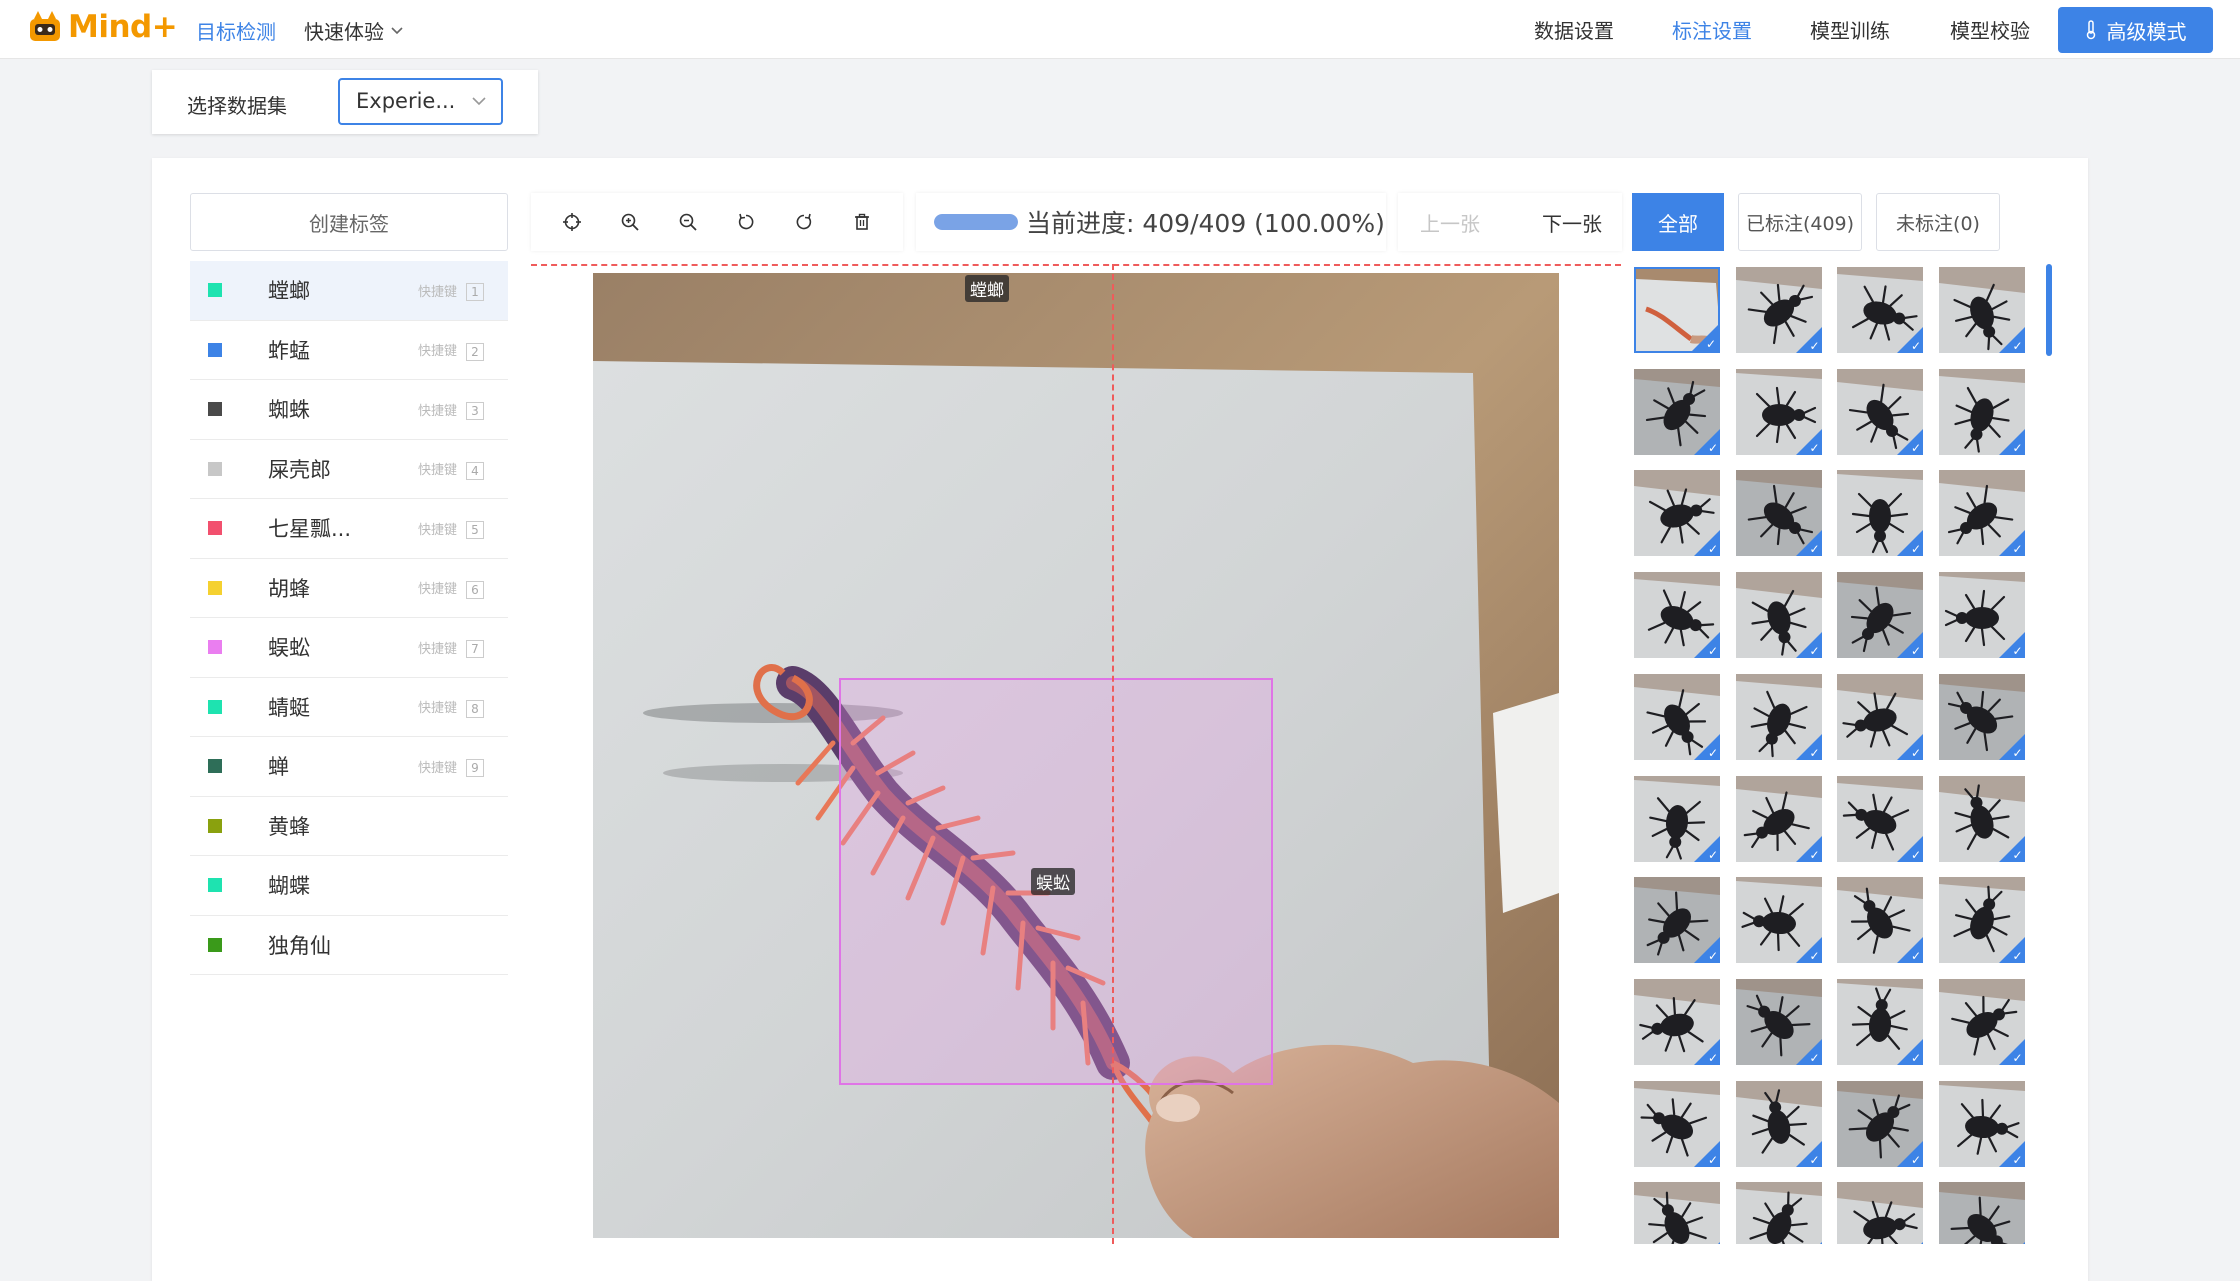 The height and width of the screenshot is (1281, 2240). I want to click on nav-label-settings: 标注设置, so click(1712, 29).